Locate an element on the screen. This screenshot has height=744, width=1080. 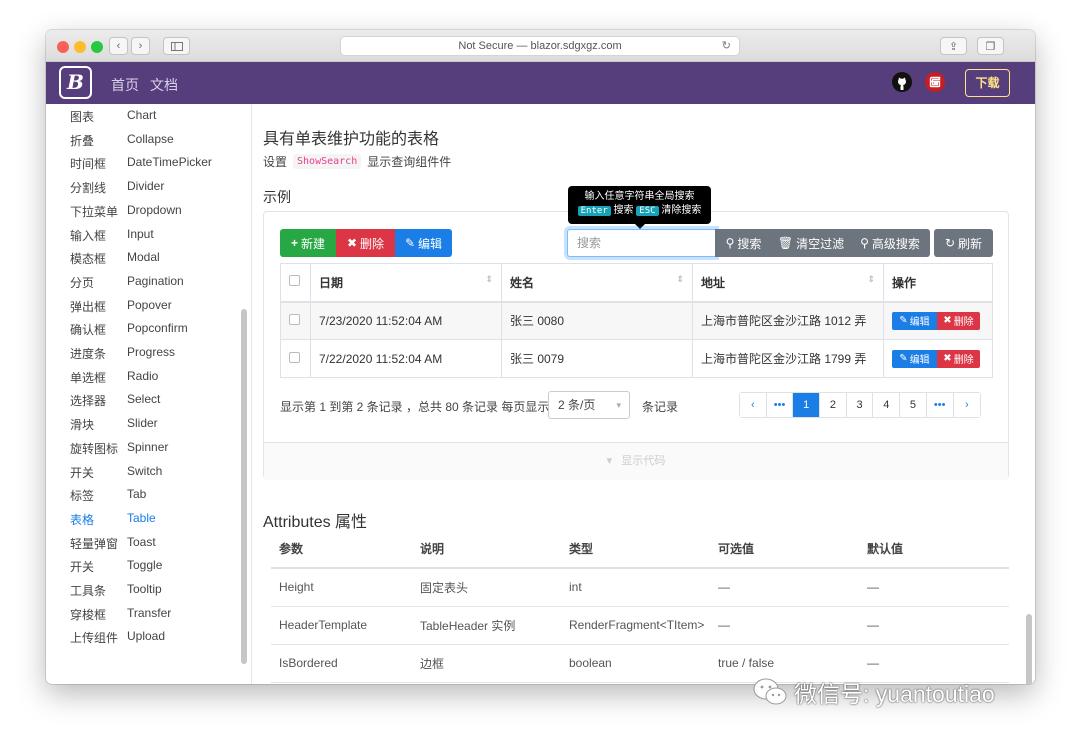
sidebar-item-cn-label: 模态框 is located at coordinates (88, 259).